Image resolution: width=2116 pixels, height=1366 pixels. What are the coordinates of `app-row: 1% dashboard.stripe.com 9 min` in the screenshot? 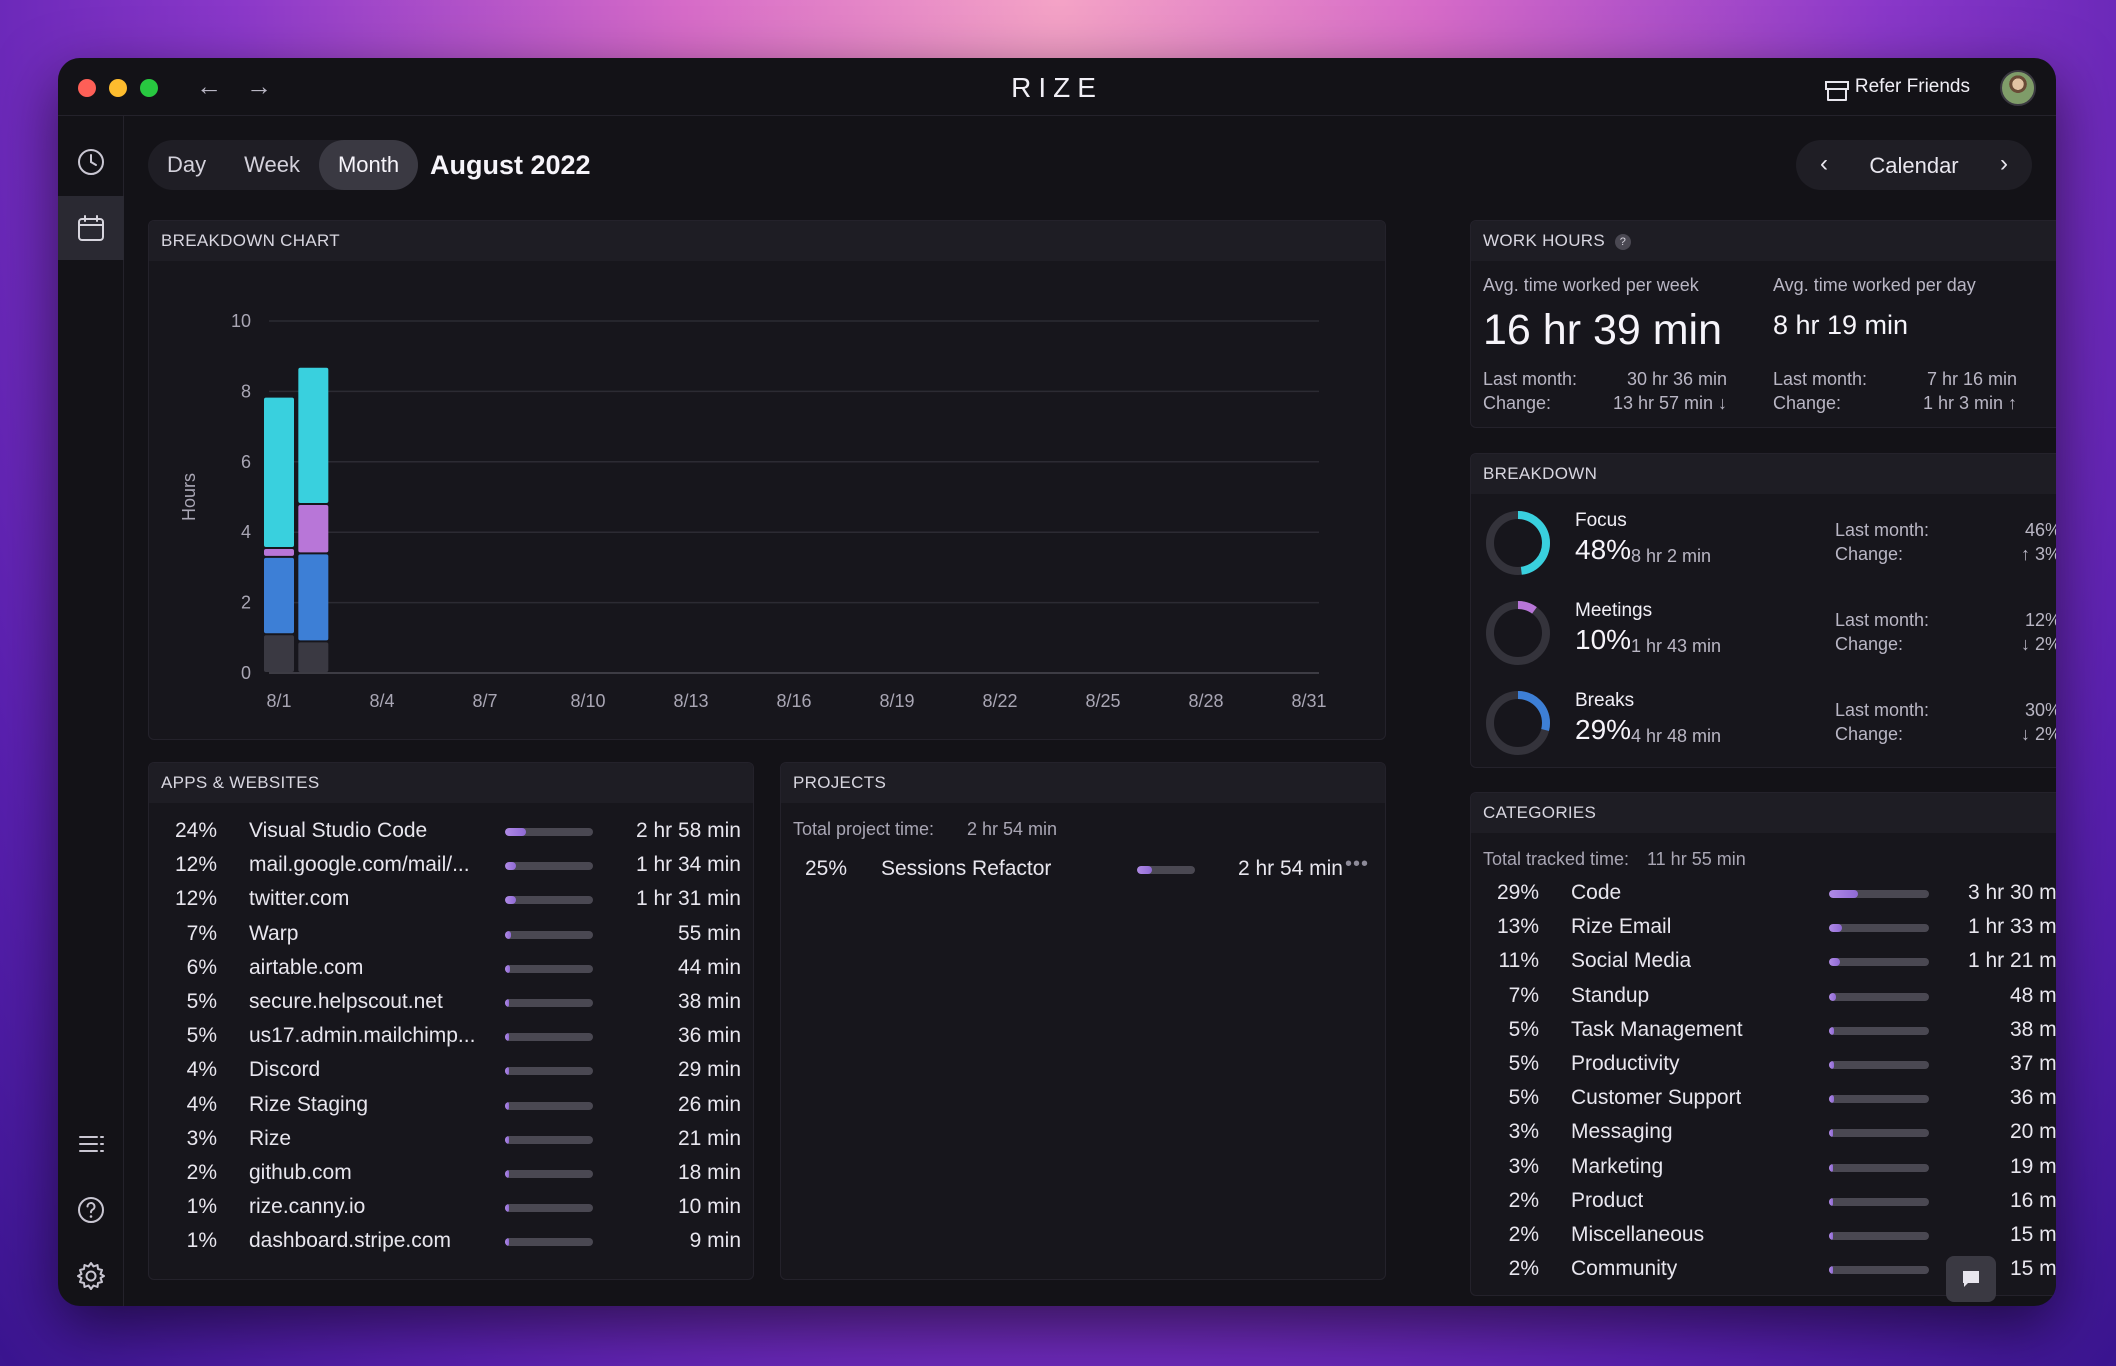 It's located at (451, 1246).